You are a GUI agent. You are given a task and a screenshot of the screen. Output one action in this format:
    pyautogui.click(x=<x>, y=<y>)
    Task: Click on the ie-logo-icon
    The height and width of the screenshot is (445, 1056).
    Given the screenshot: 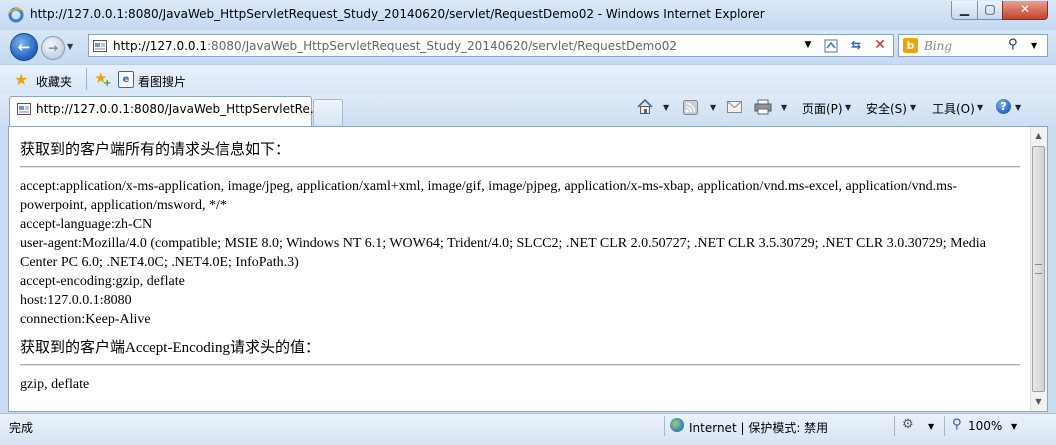 What is the action you would take?
    pyautogui.click(x=16, y=15)
    